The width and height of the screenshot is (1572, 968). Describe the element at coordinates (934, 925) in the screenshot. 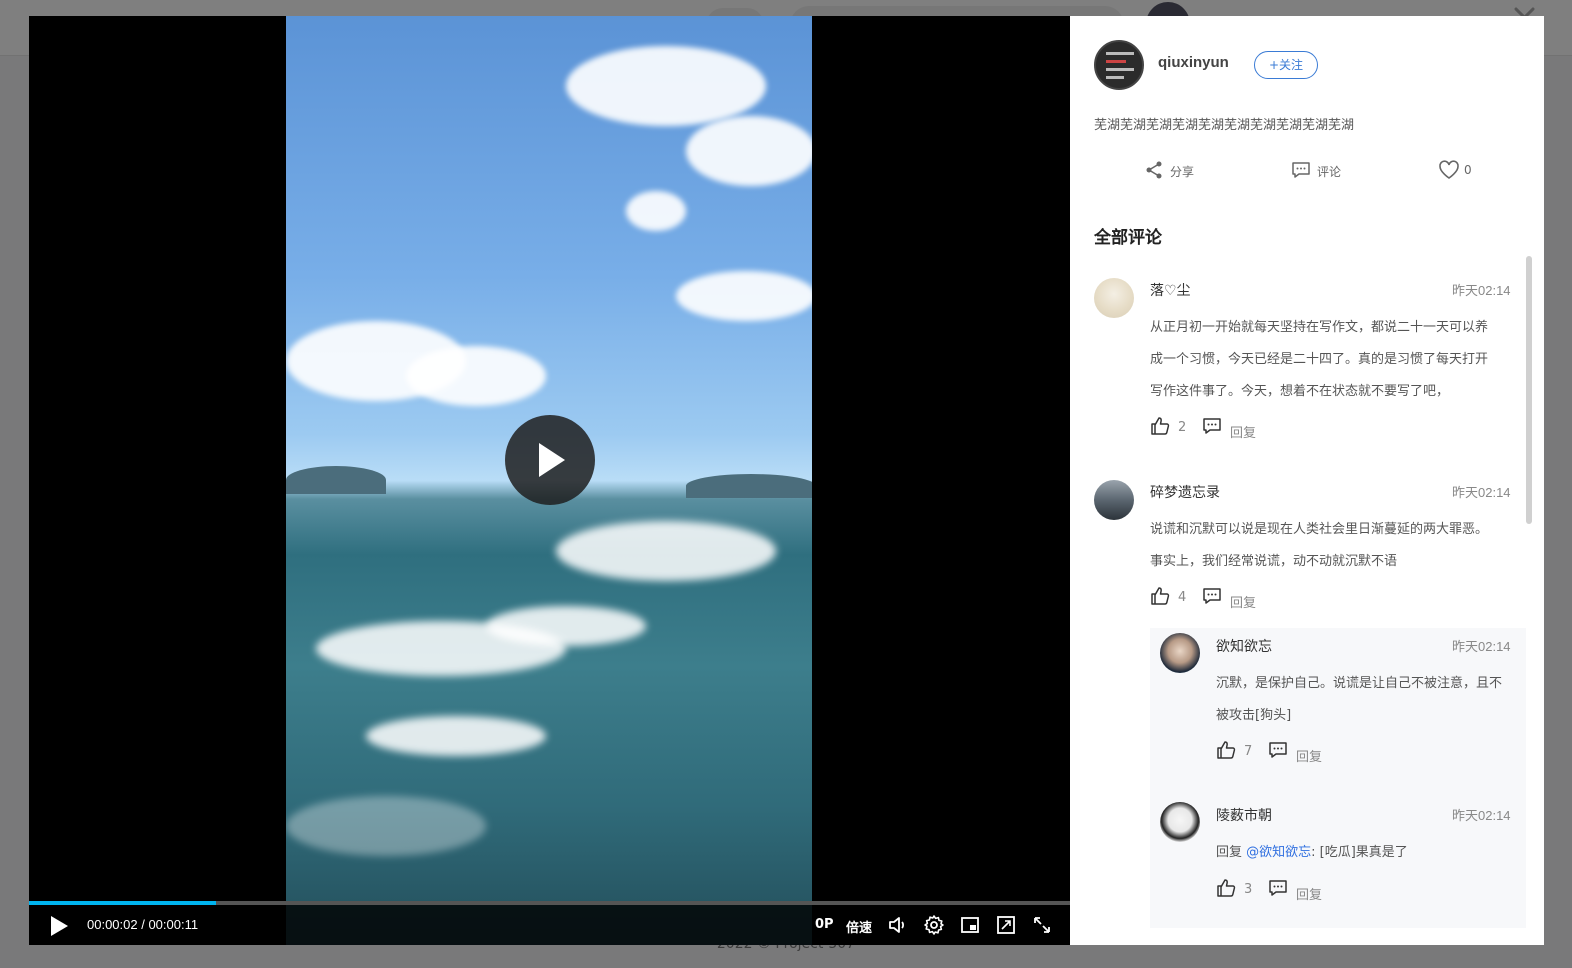

I see `settings-gear-icon` at that location.